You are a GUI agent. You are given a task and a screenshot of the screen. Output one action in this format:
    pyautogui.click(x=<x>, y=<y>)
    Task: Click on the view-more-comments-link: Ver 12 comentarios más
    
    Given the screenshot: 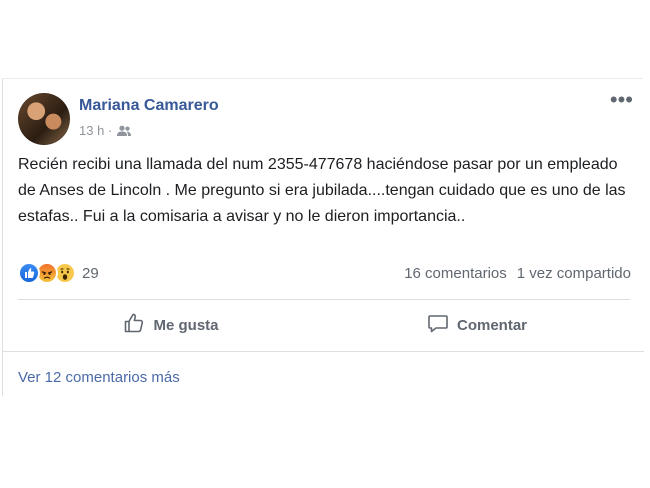 What is the action you would take?
    pyautogui.click(x=99, y=377)
    